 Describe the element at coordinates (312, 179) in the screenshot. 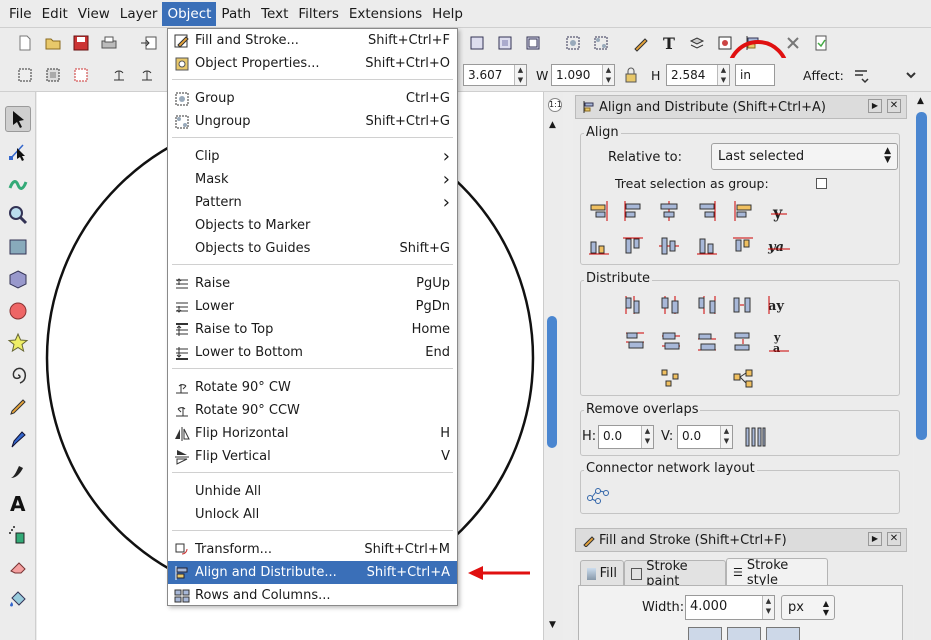

I see `menu-item-mask: Mask ›` at that location.